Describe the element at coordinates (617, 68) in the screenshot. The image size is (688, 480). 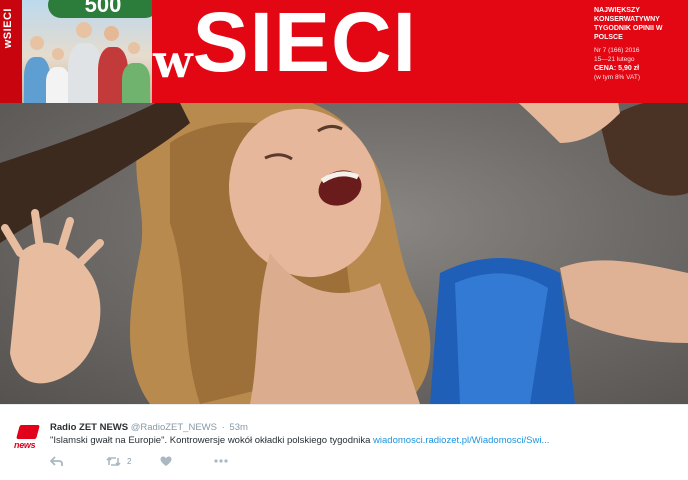
I see `issue-price: CENA: 5,90 zł` at that location.